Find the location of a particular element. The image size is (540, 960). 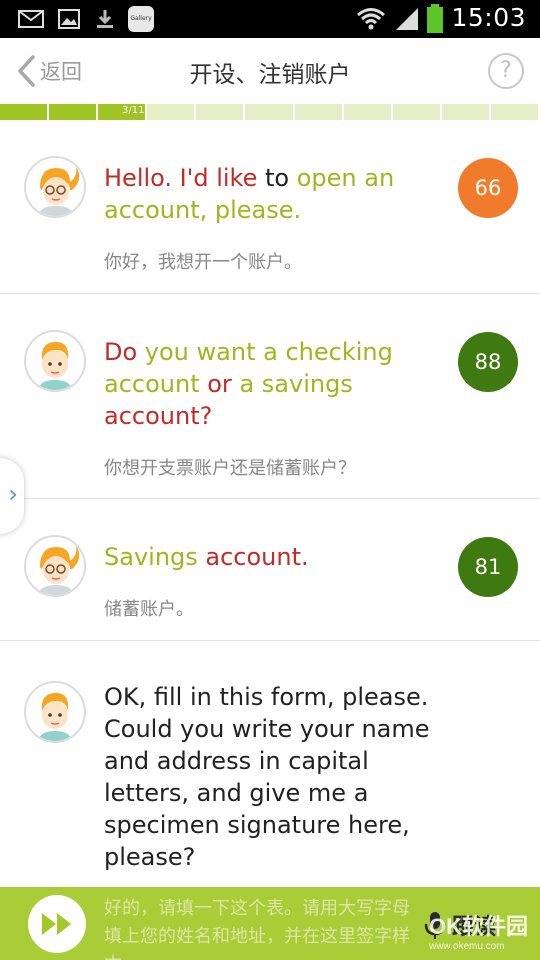

play-all-button is located at coordinates (57, 924).